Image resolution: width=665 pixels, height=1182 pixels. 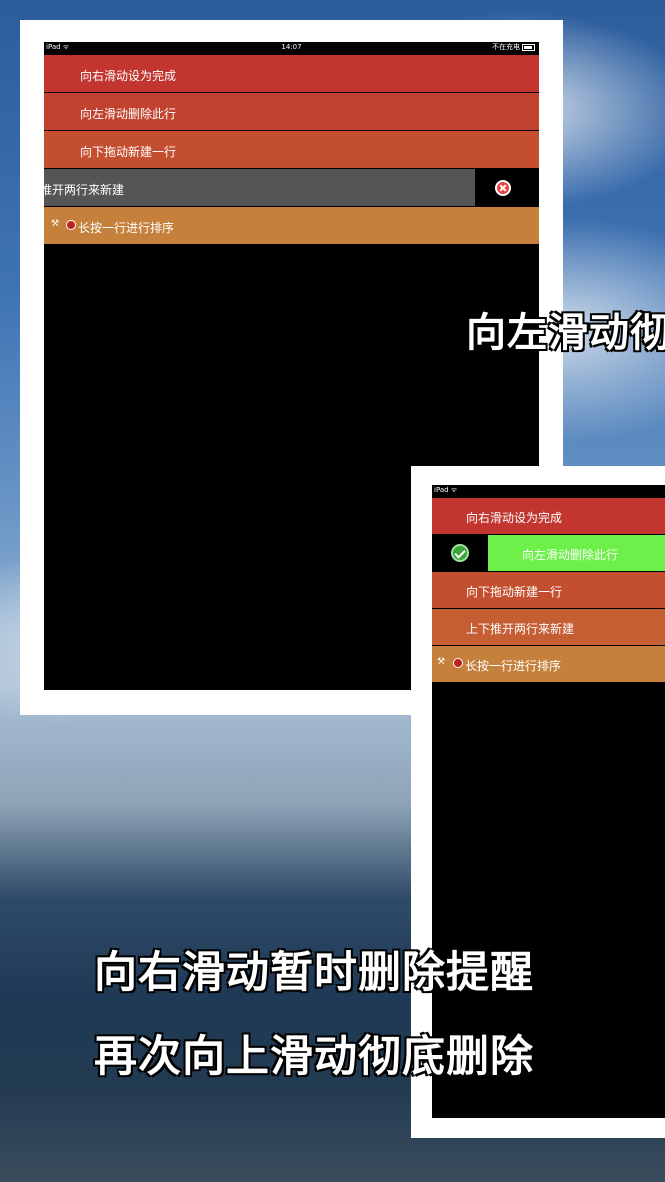 I want to click on list-item-label: 上下推开两行来新建, so click(x=520, y=629).